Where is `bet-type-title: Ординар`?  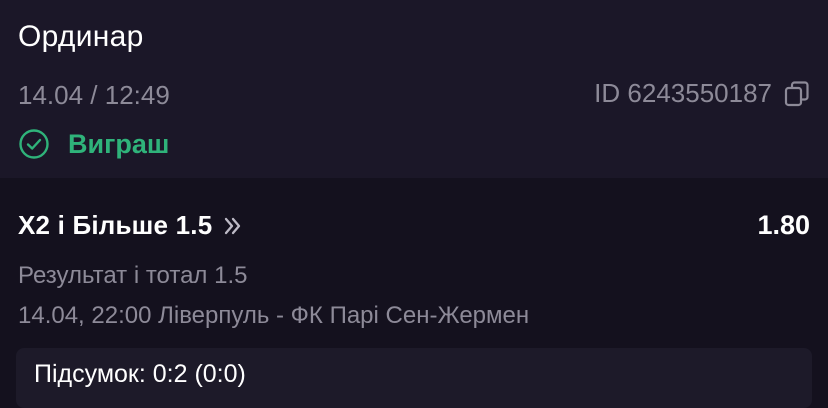 bet-type-title: Ординар is located at coordinates (81, 36).